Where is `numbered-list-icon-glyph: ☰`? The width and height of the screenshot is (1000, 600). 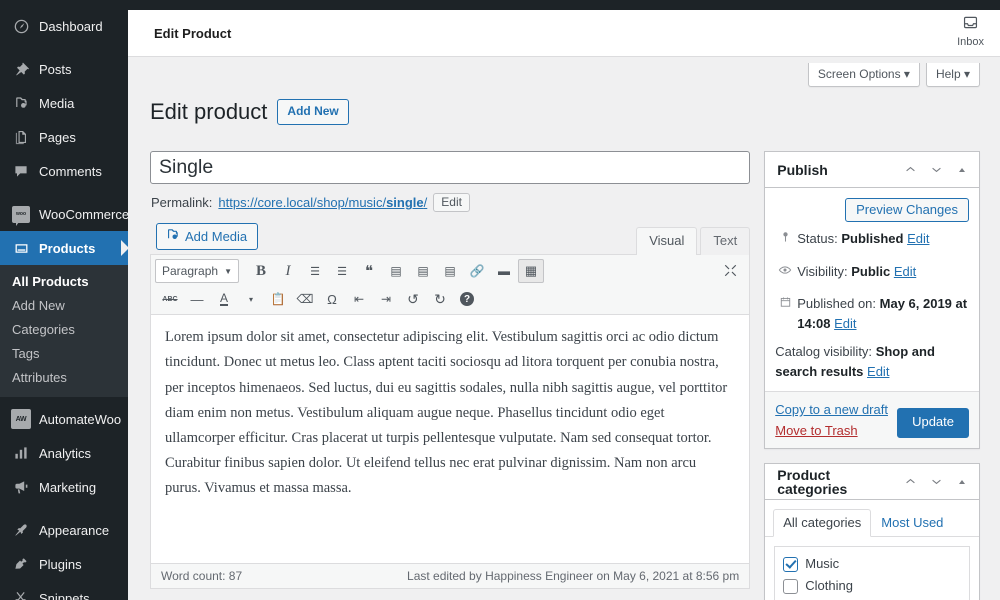
numbered-list-icon-glyph: ☰ is located at coordinates (342, 271).